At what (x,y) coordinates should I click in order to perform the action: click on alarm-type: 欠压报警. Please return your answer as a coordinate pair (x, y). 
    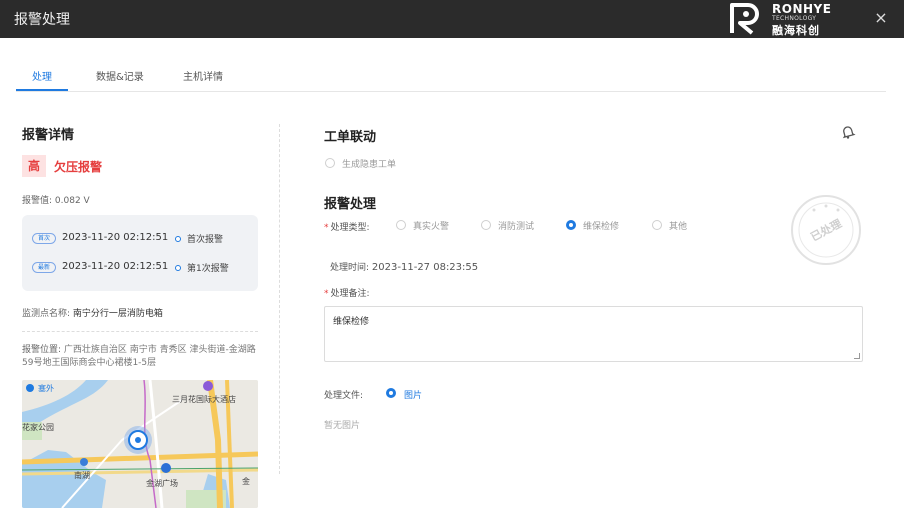
    Looking at the image, I should click on (78, 167).